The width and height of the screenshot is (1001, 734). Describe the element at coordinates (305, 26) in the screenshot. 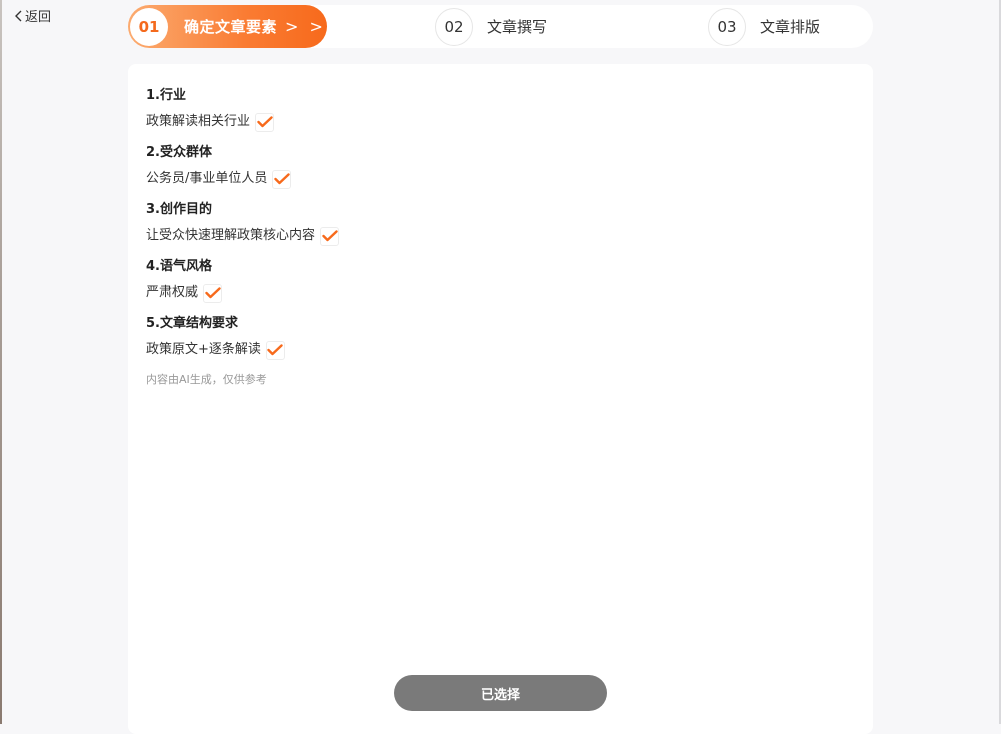

I see `double-chevron-right-icon: > >` at that location.